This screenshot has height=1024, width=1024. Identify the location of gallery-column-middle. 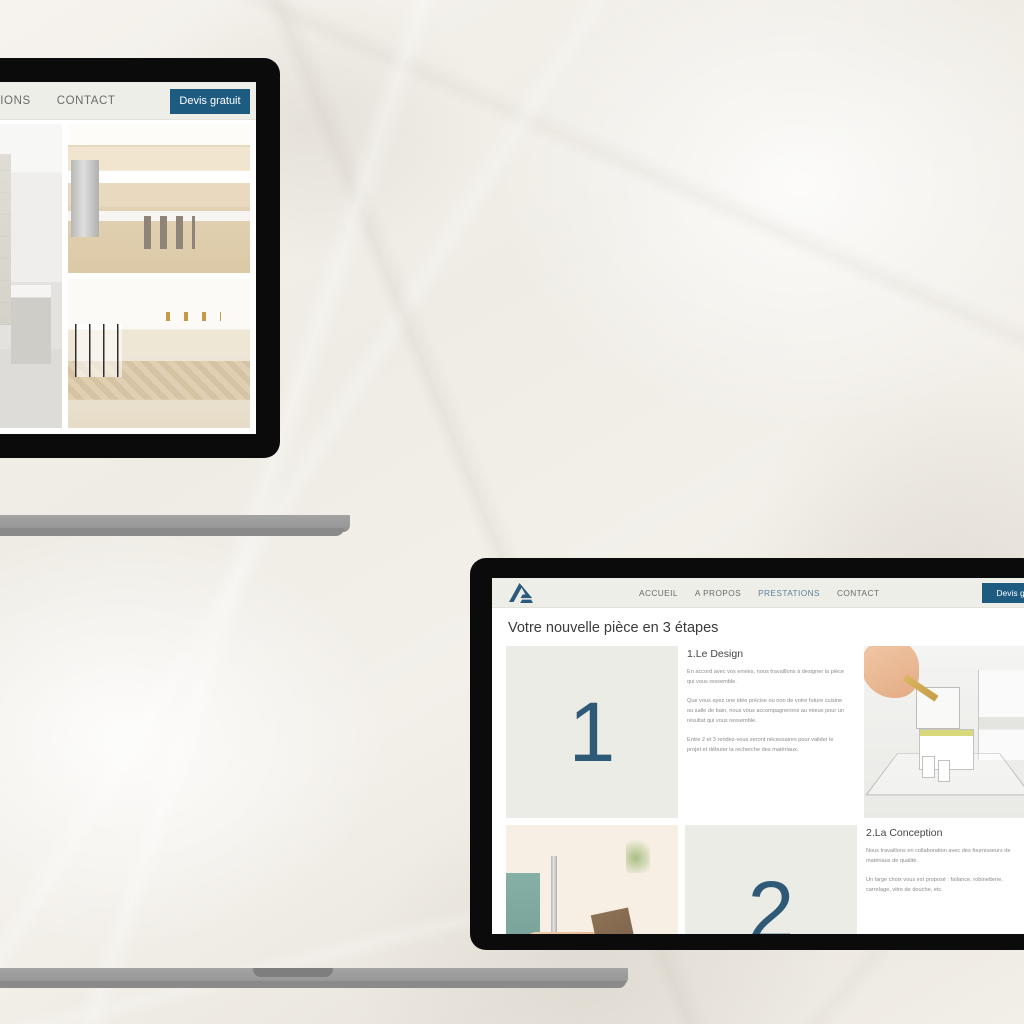
(31, 276).